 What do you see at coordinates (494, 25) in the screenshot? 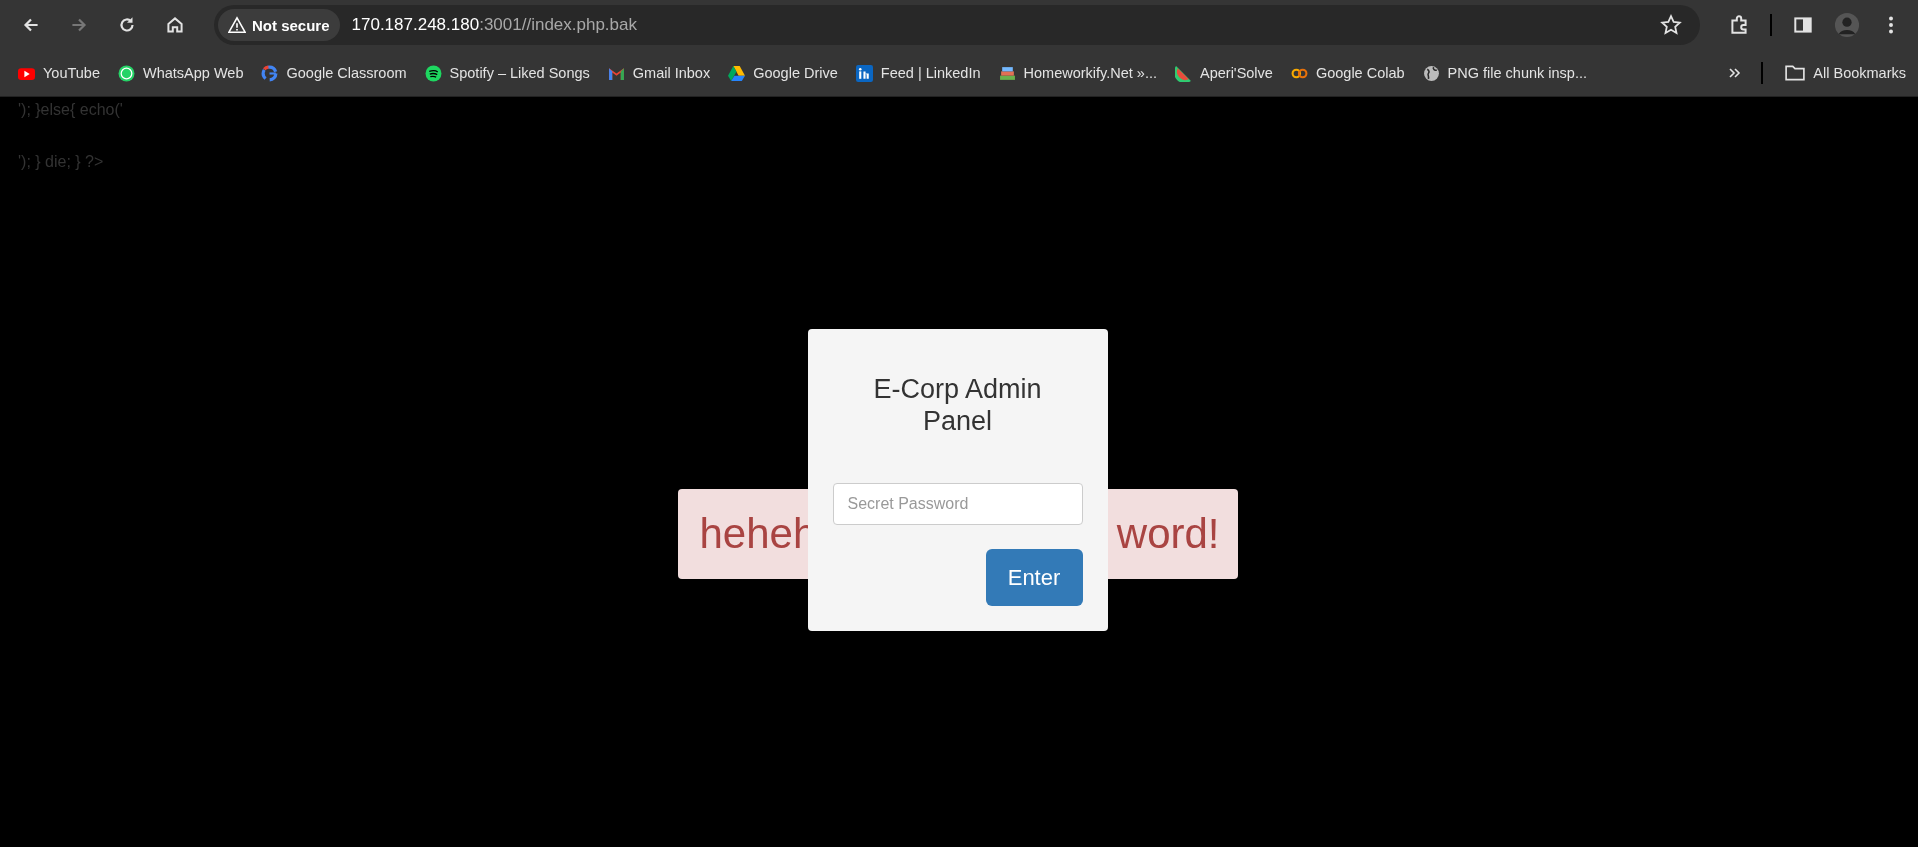
I see `url-text: 170.187.248.180:3001//index.php.bak` at bounding box center [494, 25].